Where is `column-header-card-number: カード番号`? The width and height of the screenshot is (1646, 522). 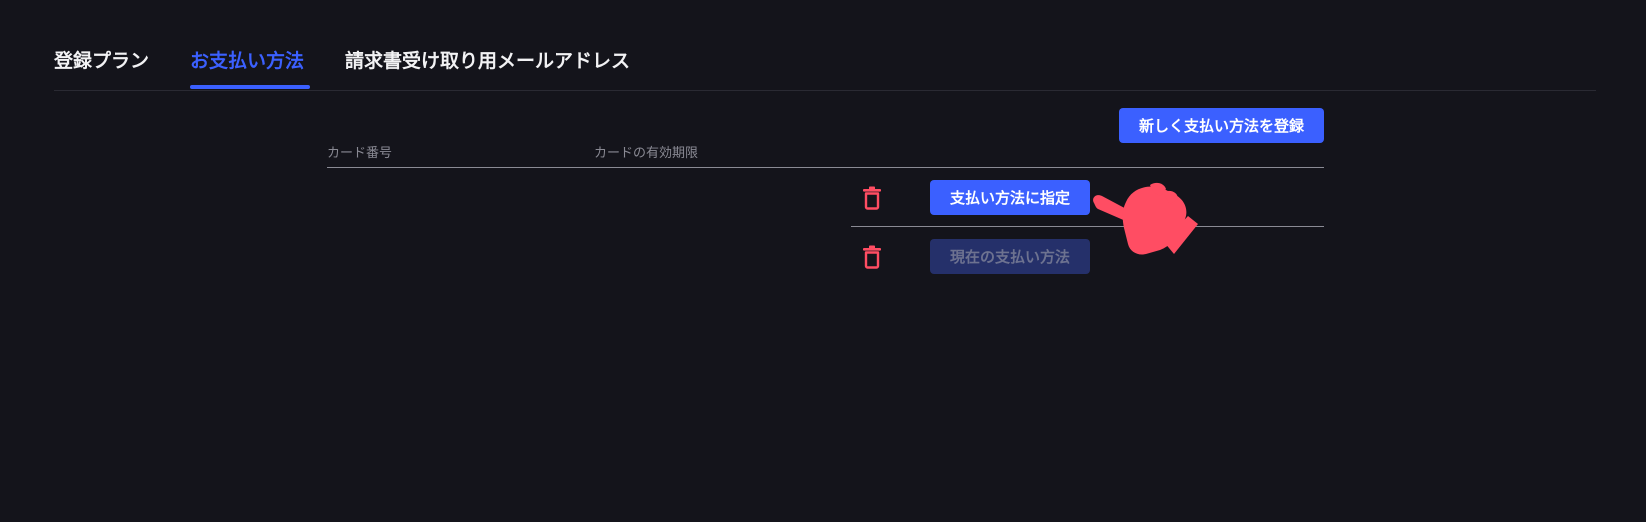 column-header-card-number: カード番号 is located at coordinates (360, 153).